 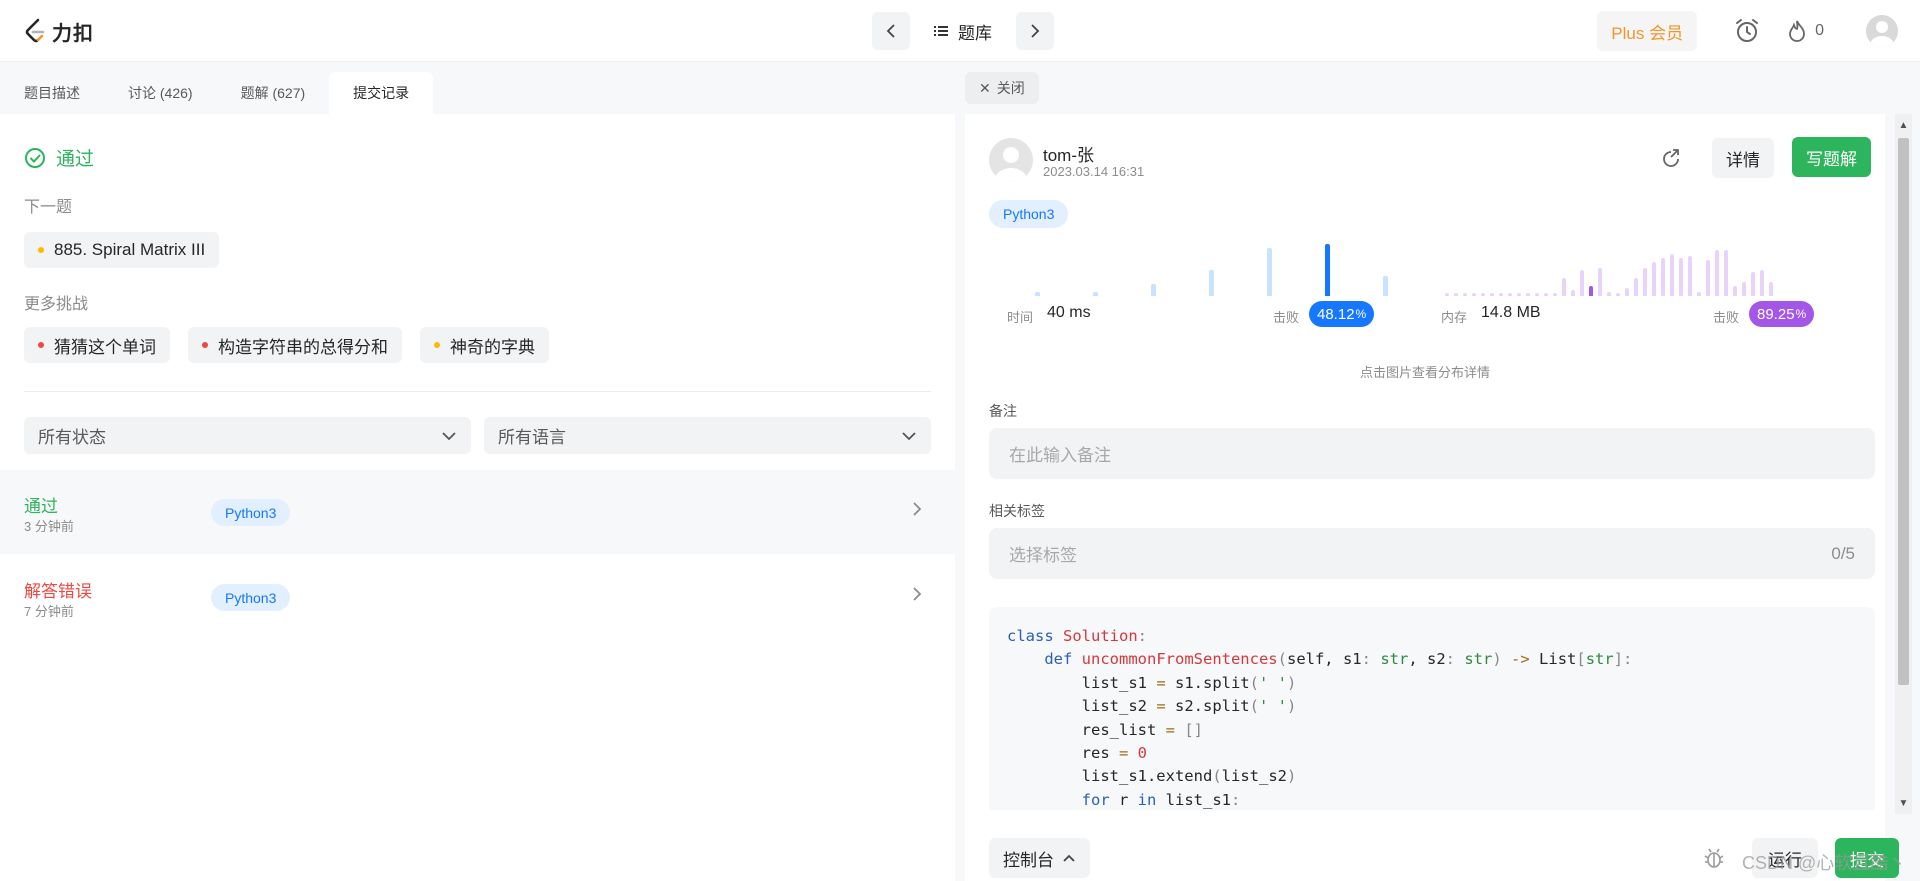 I want to click on submission-status: 通过, so click(x=41, y=506).